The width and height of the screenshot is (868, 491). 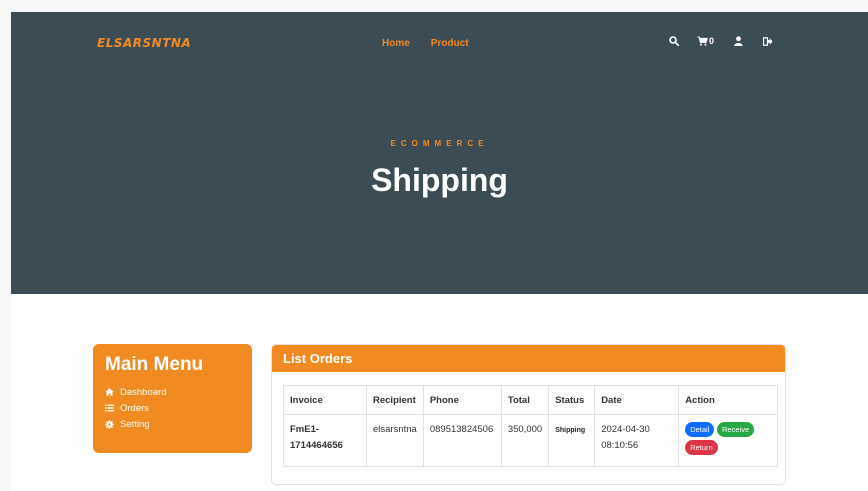 I want to click on home-icon, so click(x=109, y=392).